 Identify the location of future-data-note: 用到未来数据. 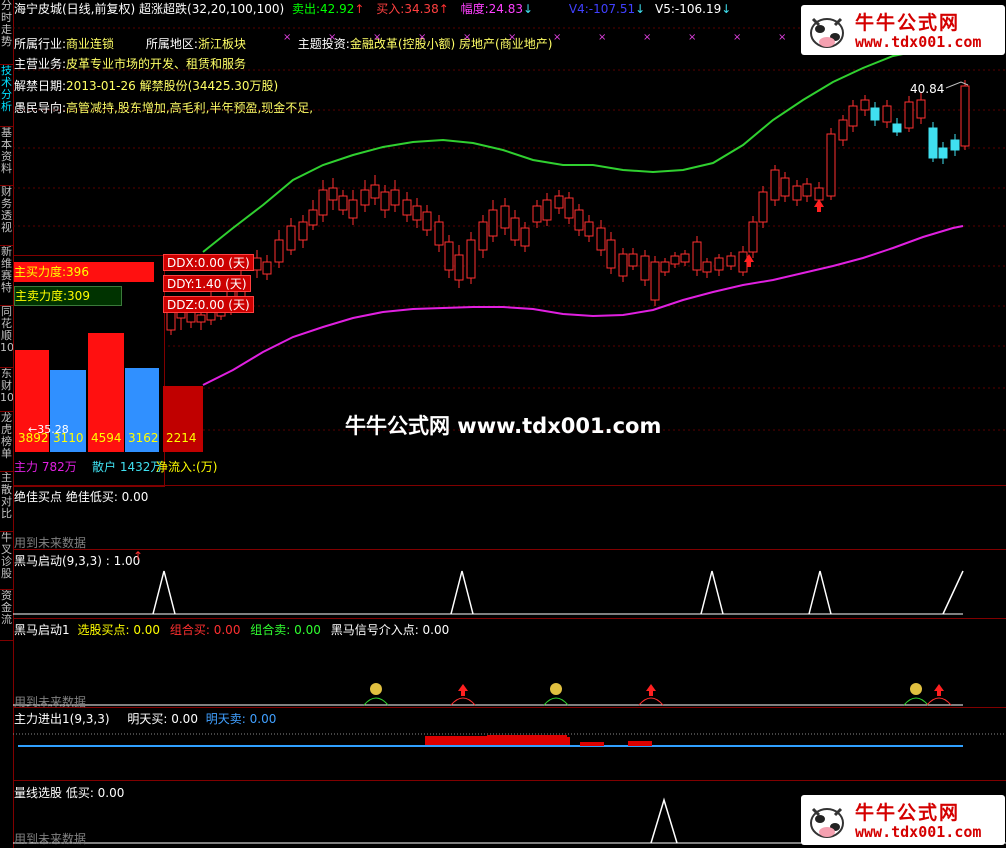
(50, 702).